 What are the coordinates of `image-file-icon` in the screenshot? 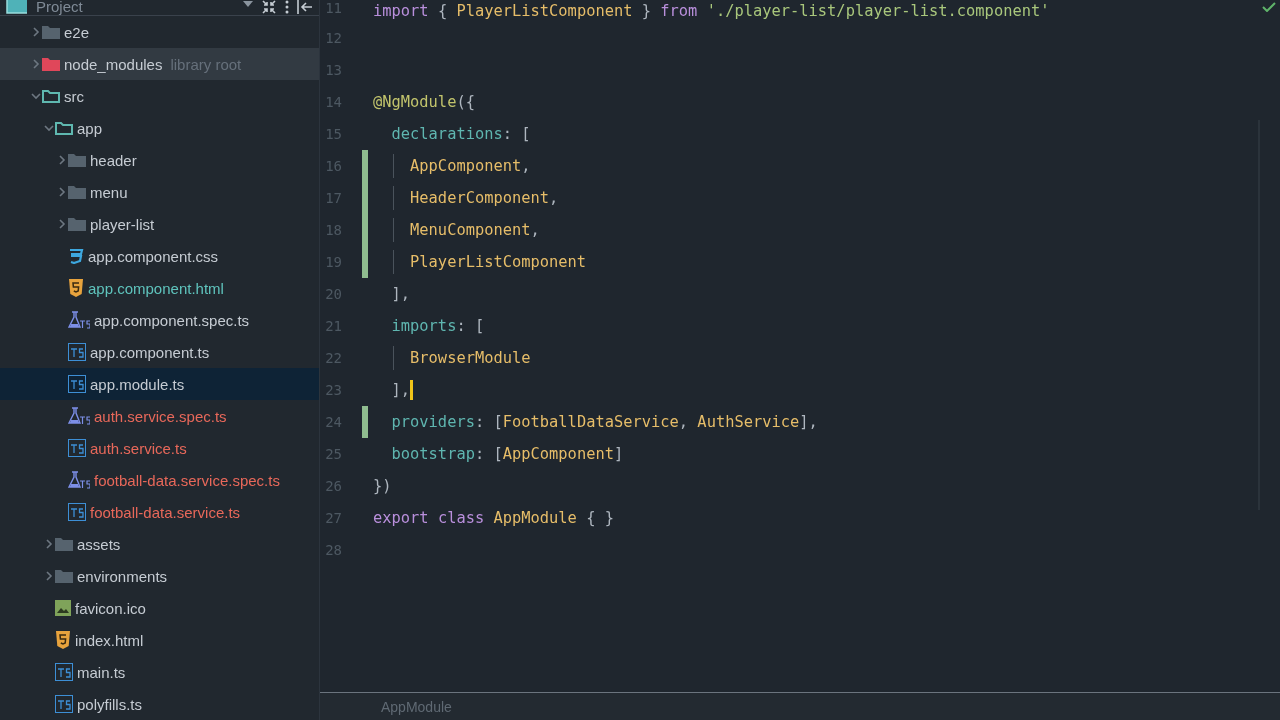 It's located at (63, 608).